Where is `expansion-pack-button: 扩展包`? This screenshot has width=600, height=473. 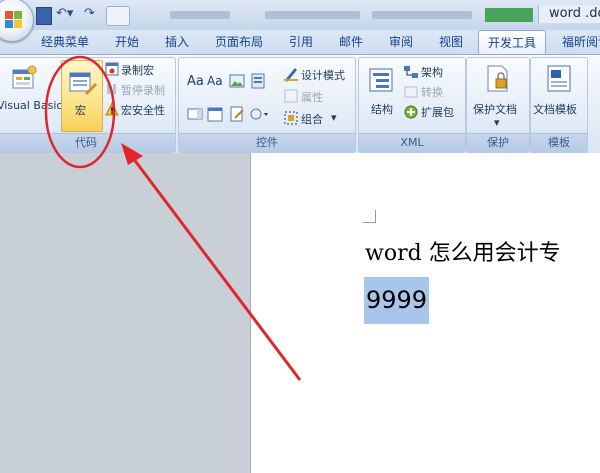 expansion-pack-button: 扩展包 is located at coordinates (434, 112).